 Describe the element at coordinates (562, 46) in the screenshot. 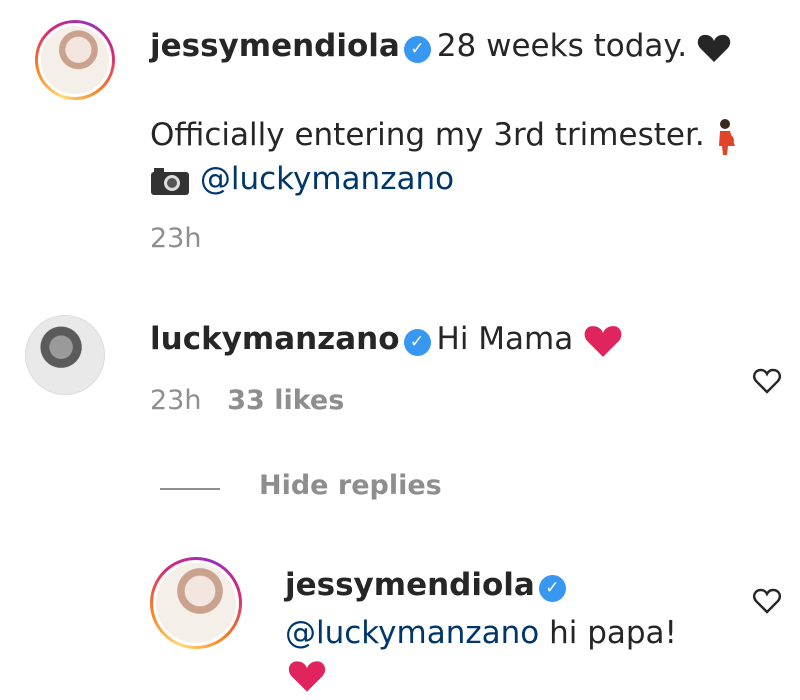

I see `post-caption-line1: 28 weeks today.` at that location.